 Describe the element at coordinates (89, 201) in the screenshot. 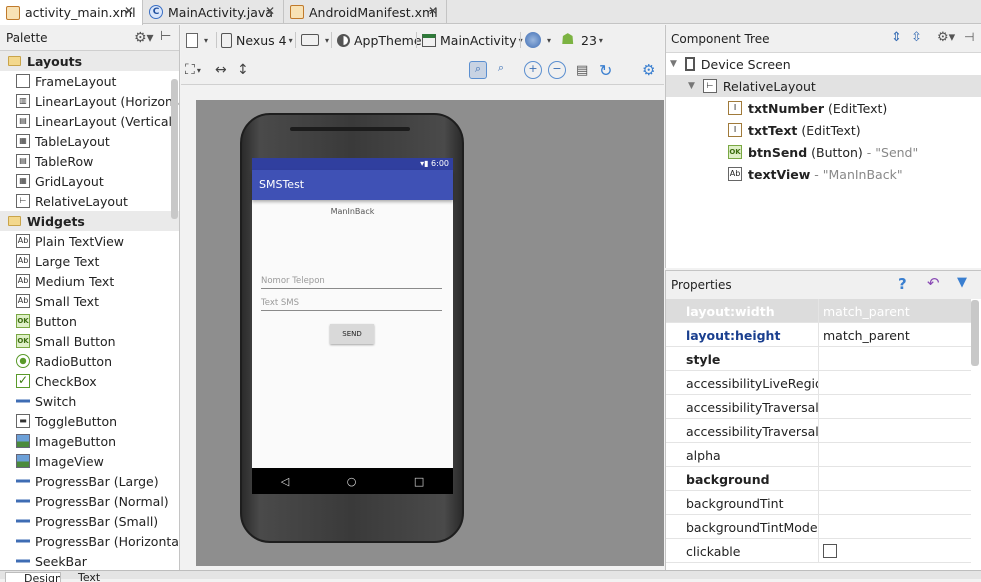

I see `palette-item-relativelayout: ⊢ RelativeLayout` at that location.